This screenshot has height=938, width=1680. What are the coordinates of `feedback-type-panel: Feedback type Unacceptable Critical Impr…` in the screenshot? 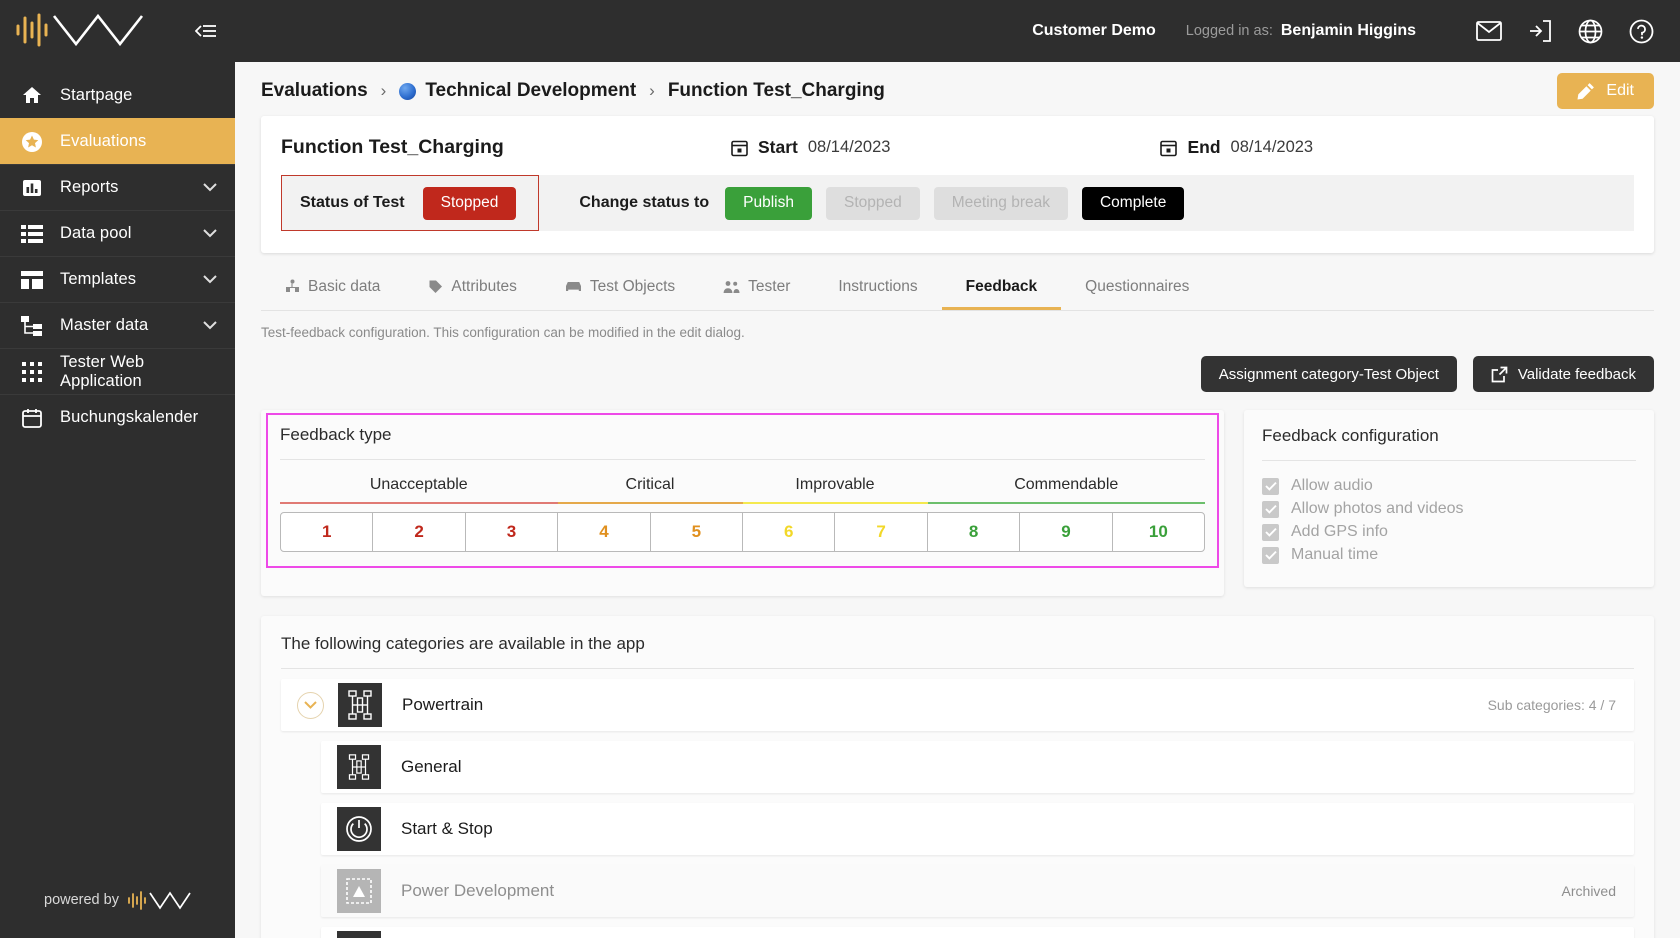 It's located at (742, 503).